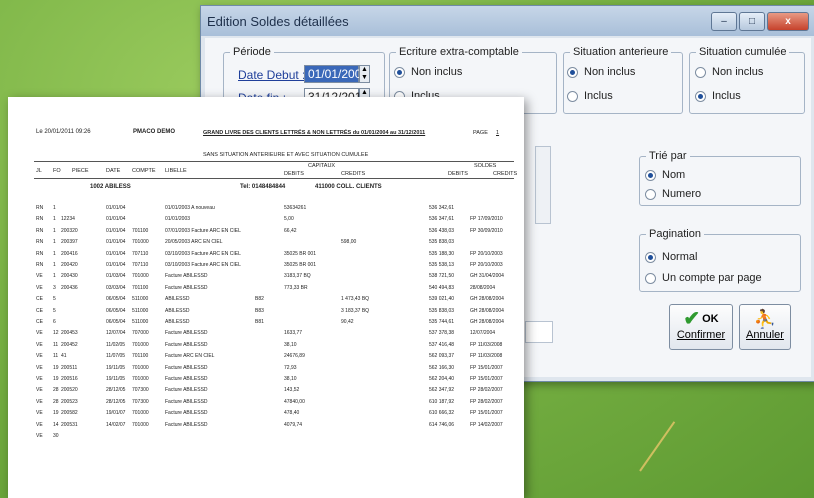 This screenshot has width=814, height=498. Describe the element at coordinates (621, 52) in the screenshot. I see `situation-anterieure-legend: Situation anterieure` at that location.